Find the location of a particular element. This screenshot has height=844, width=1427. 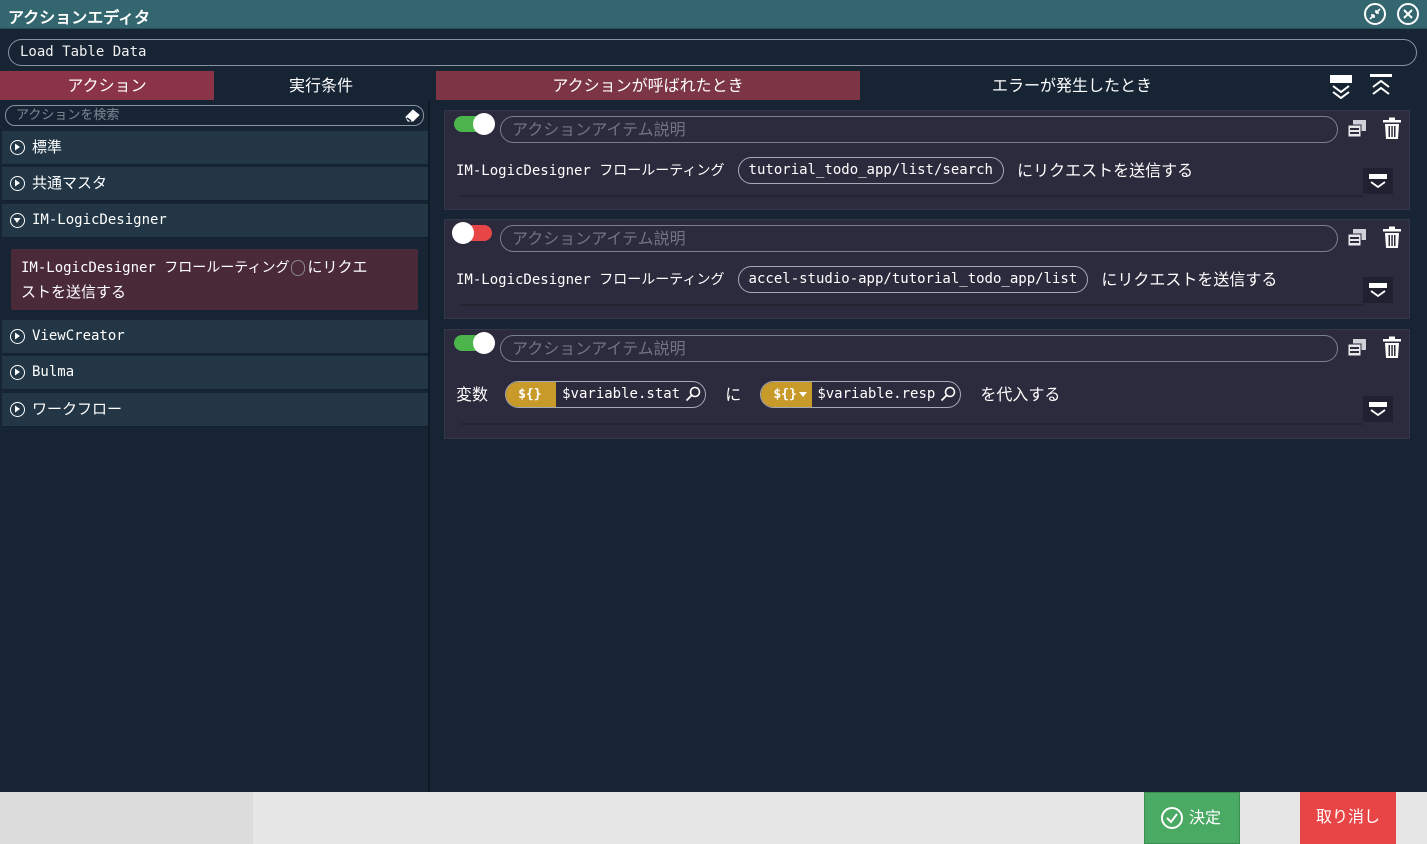

category-standard: 標準 is located at coordinates (215, 148).